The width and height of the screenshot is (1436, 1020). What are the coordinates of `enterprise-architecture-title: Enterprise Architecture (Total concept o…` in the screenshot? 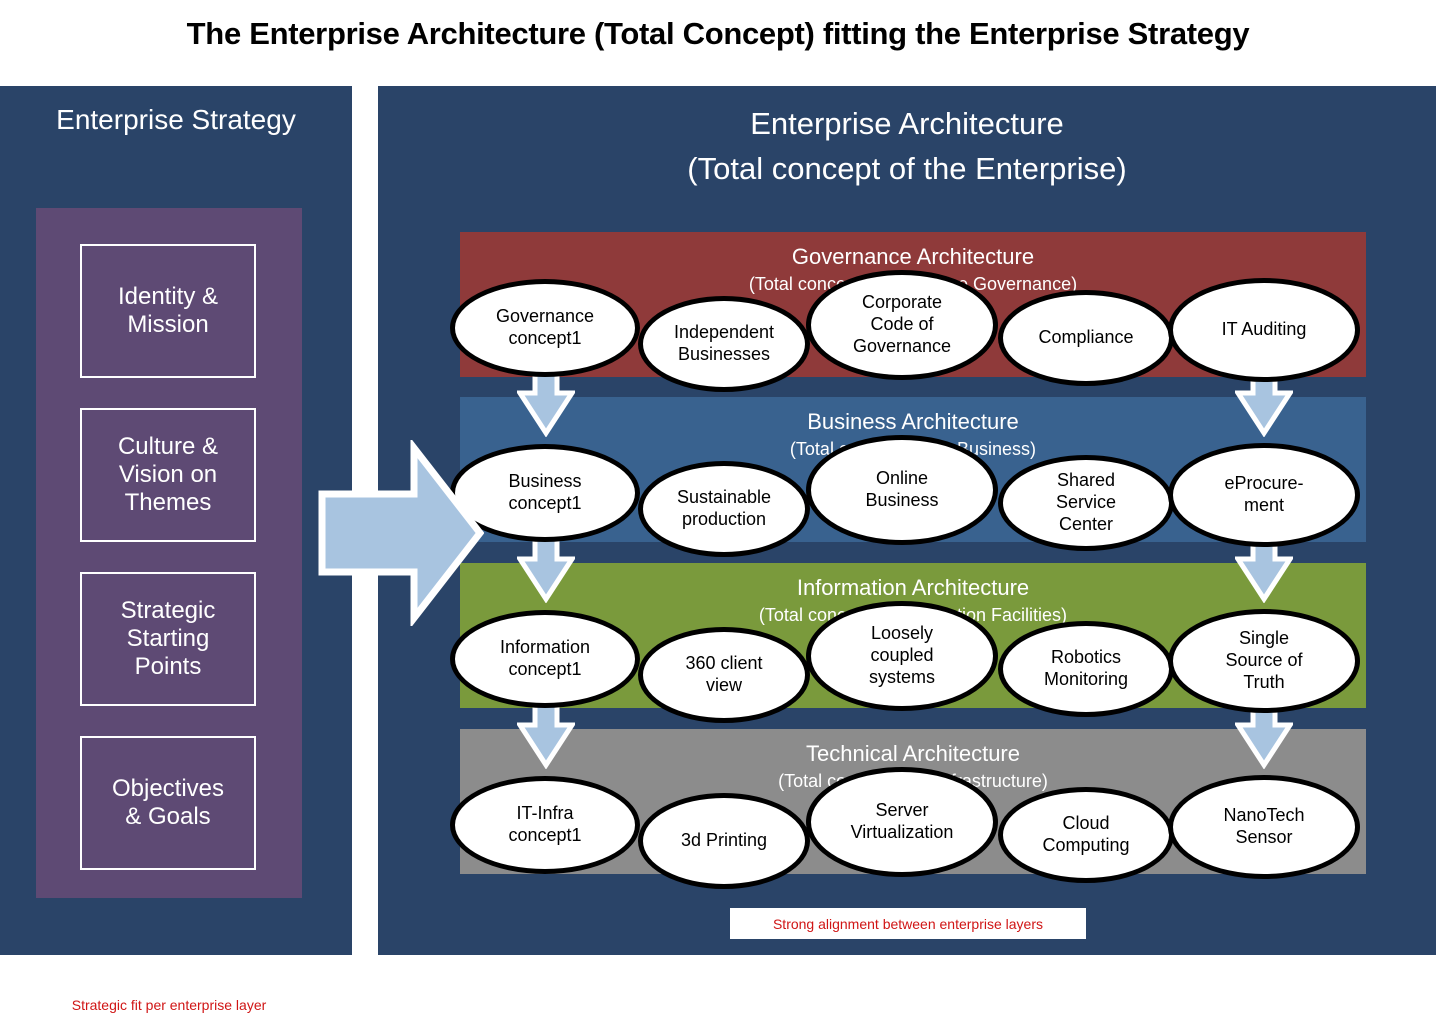 It's located at (907, 147).